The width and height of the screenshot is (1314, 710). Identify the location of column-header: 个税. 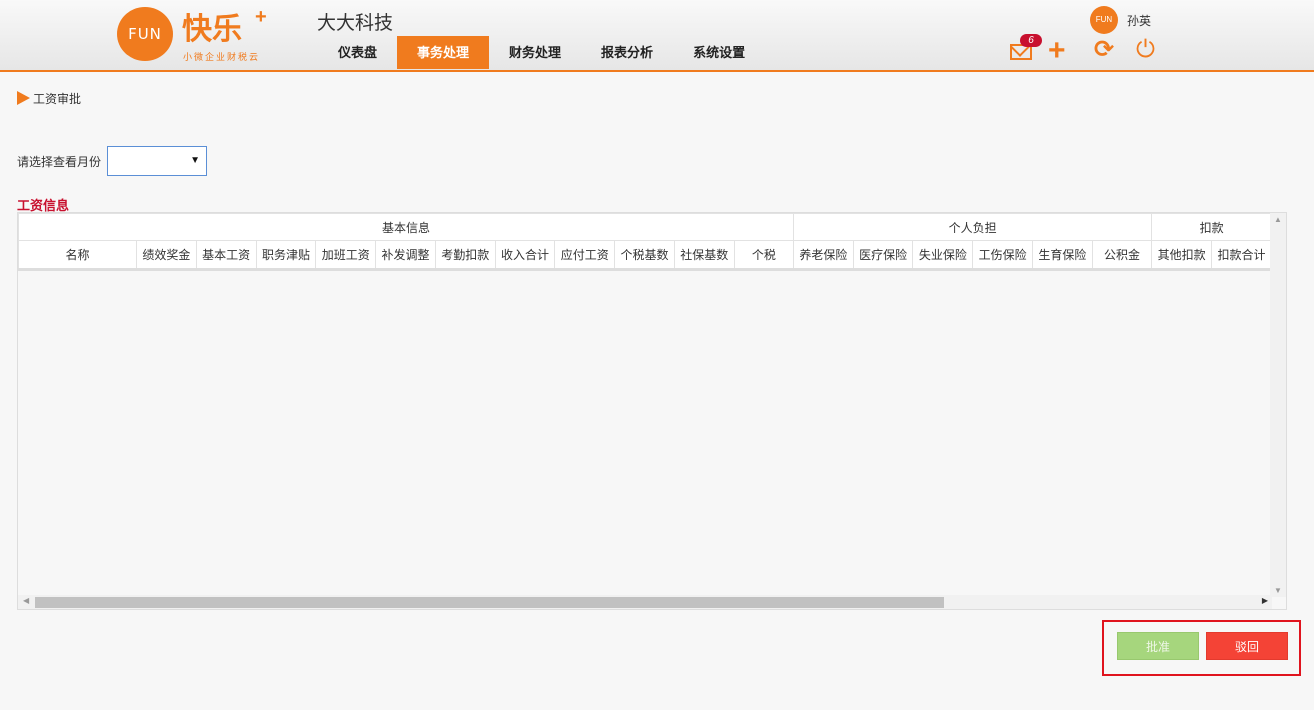
(763, 255).